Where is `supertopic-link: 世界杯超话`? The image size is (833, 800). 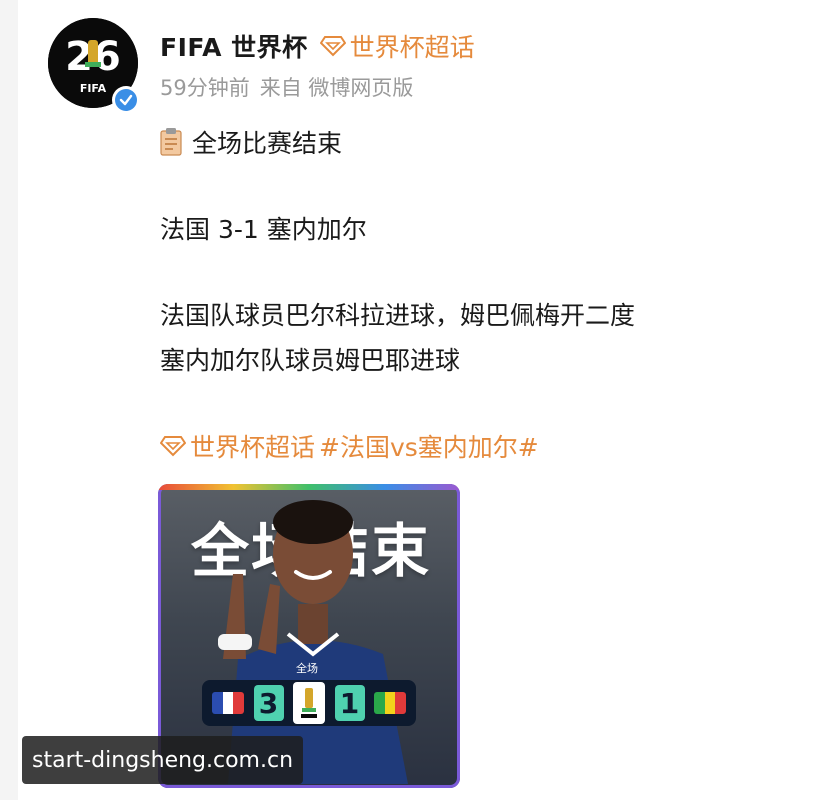
supertopic-link: 世界杯超话 is located at coordinates (252, 446).